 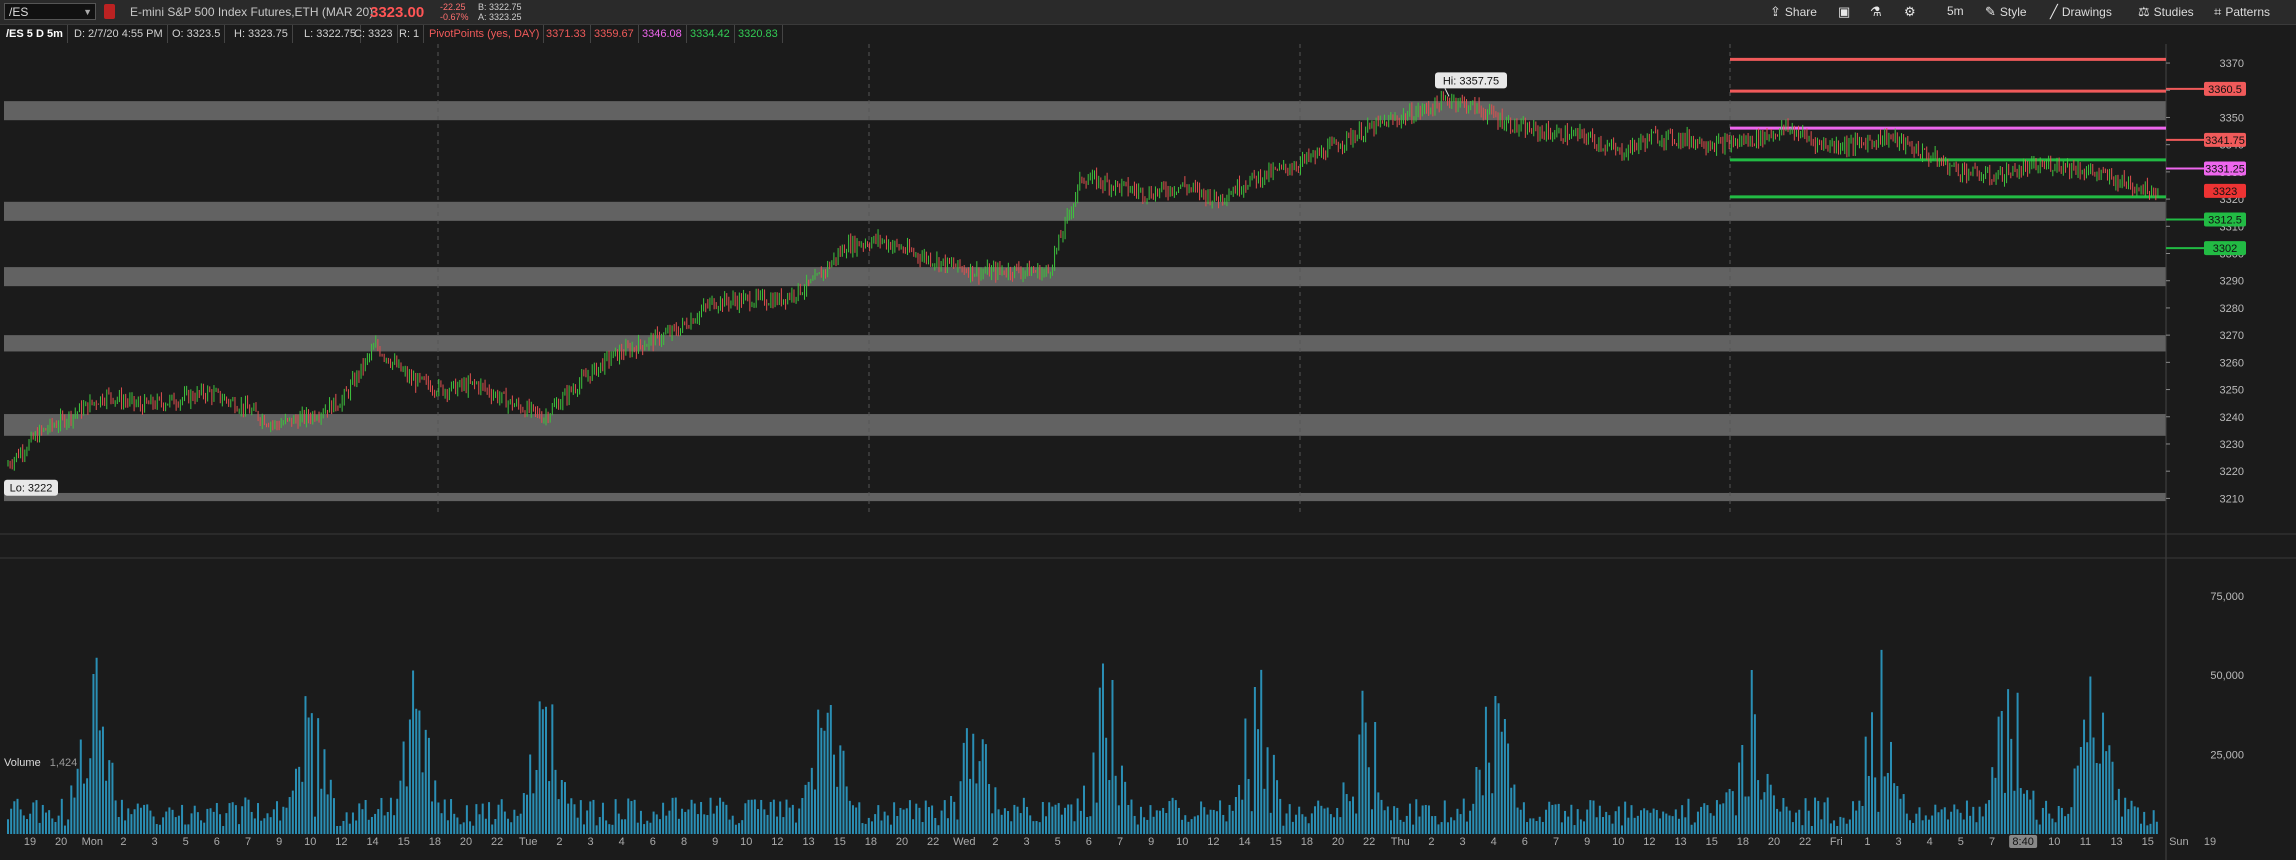 What do you see at coordinates (2179, 842) in the screenshot?
I see `time-tick-label: Sun` at bounding box center [2179, 842].